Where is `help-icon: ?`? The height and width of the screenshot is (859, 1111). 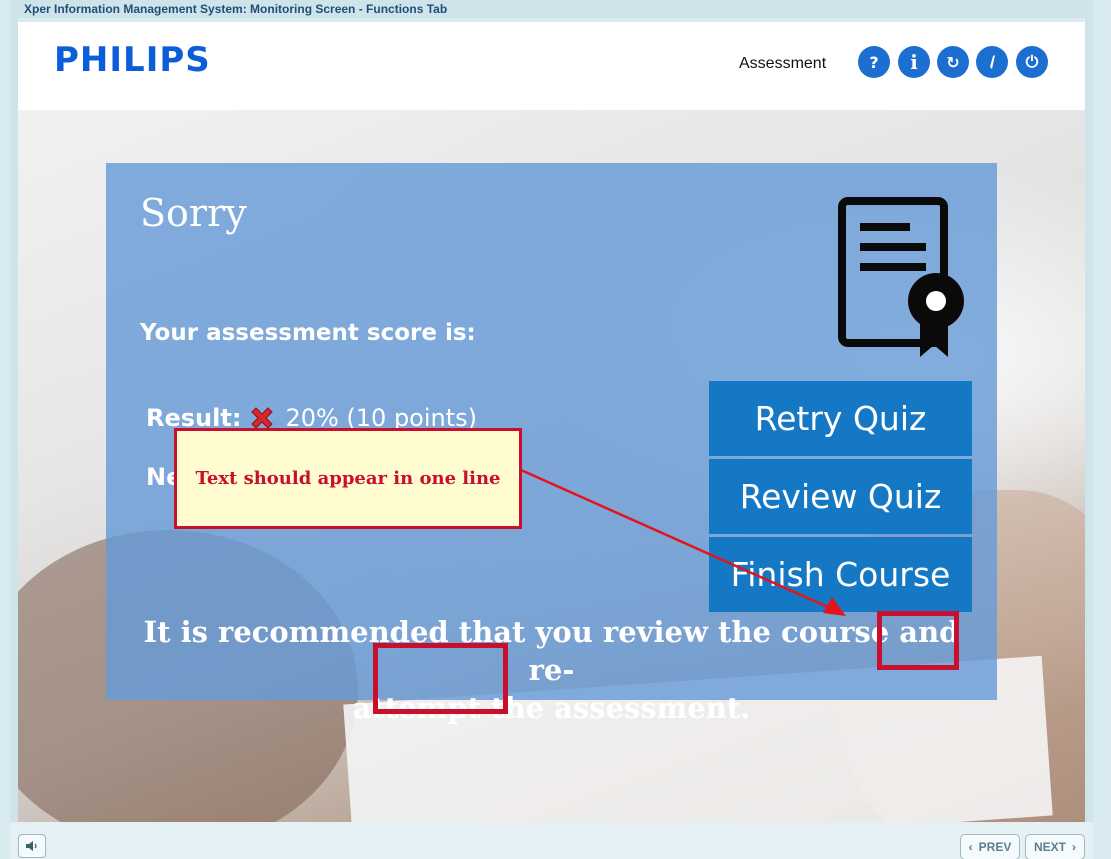
help-icon: ? is located at coordinates (874, 62).